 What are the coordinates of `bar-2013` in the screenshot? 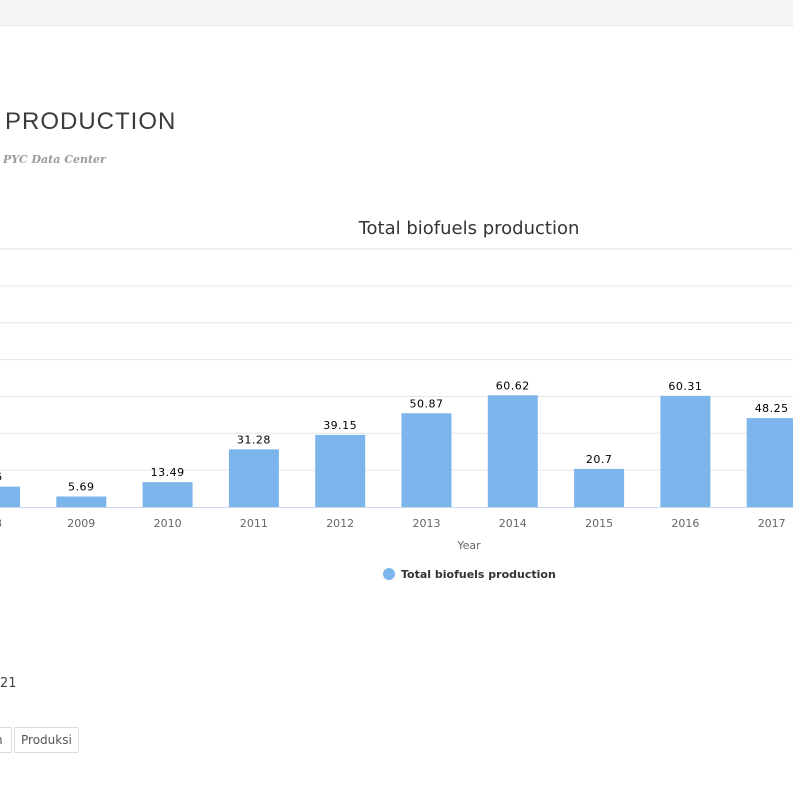 It's located at (426, 460).